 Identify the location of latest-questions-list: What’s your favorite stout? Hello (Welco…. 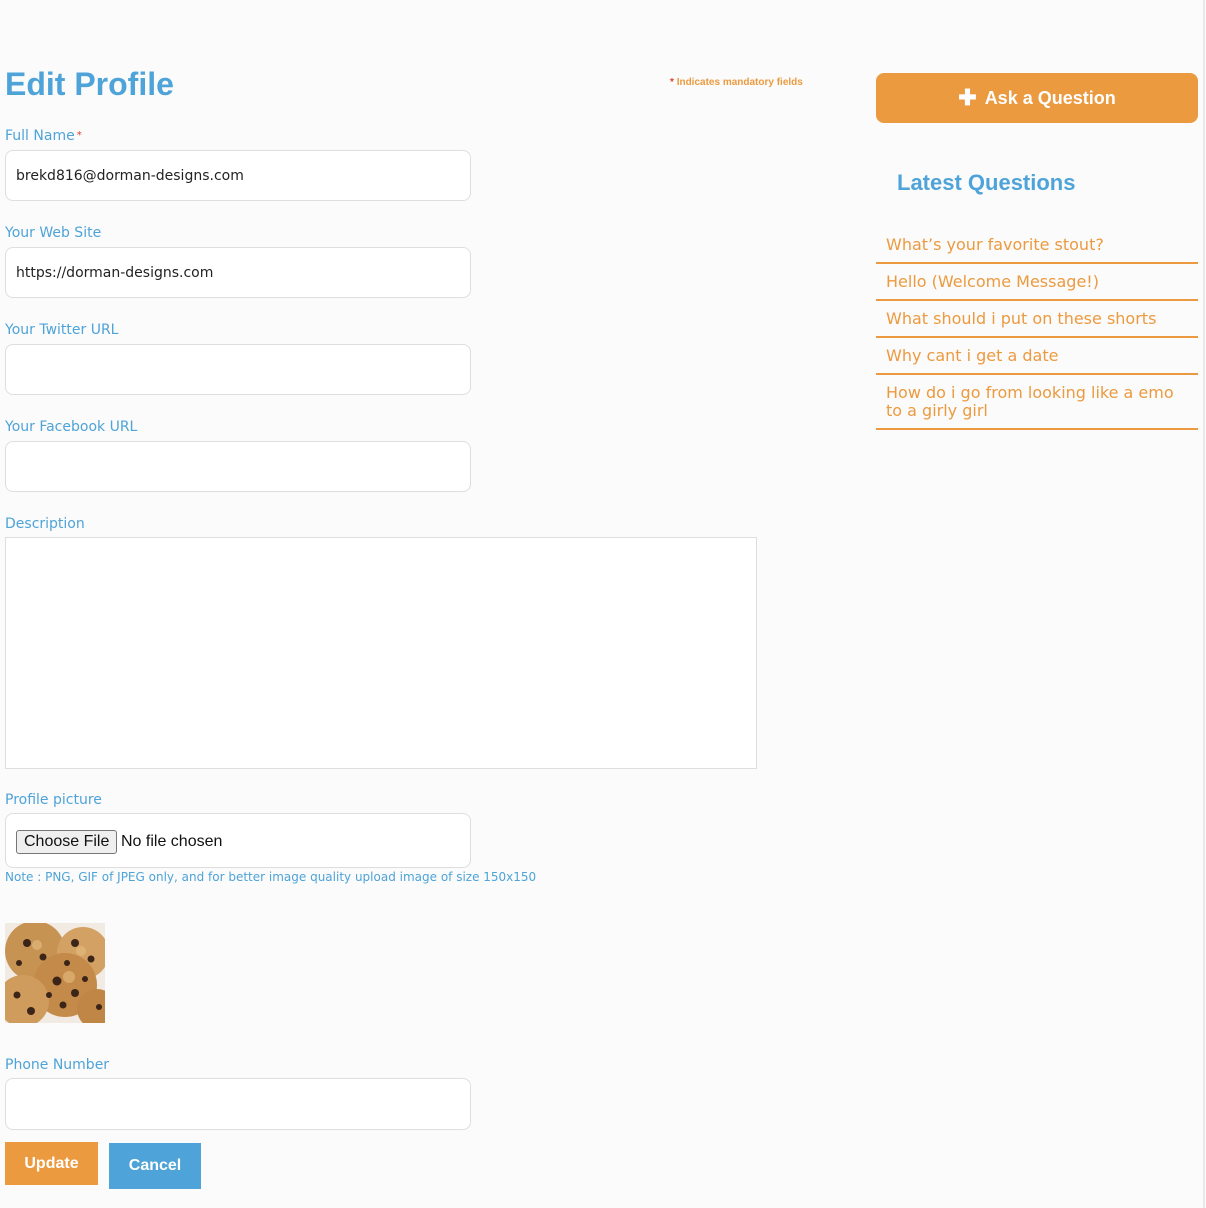
(1037, 328).